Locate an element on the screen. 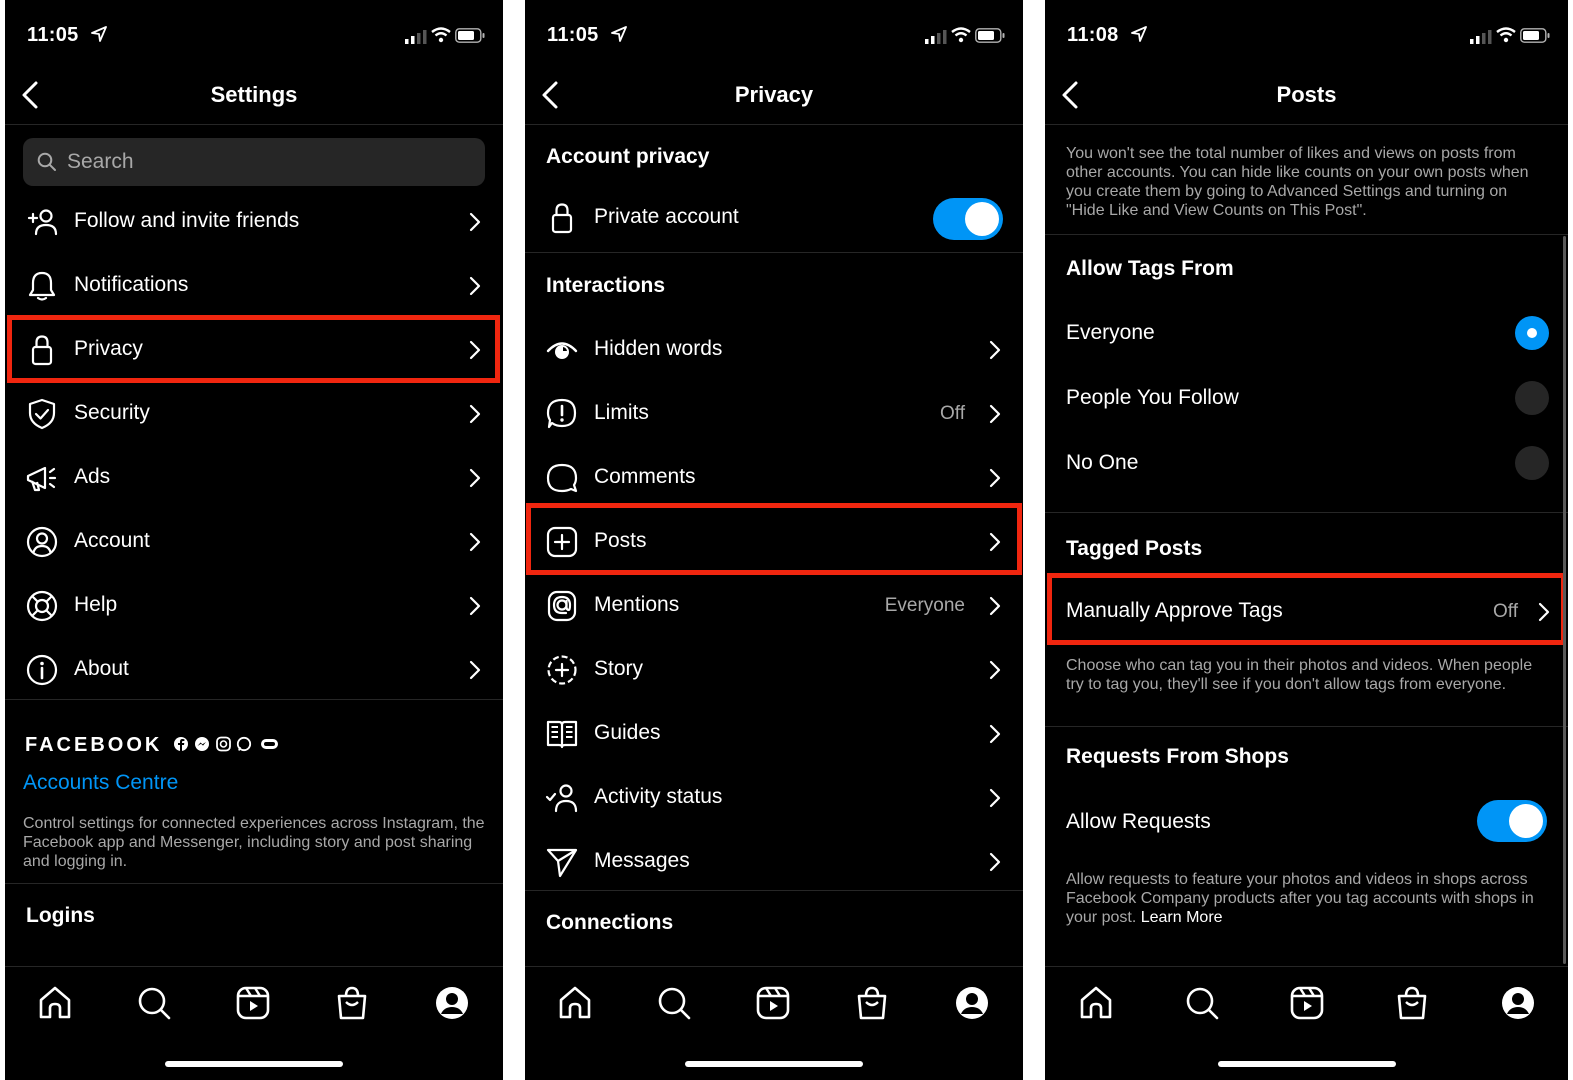 The height and width of the screenshot is (1080, 1573). privacy-item-label: Hidden words is located at coordinates (658, 348).